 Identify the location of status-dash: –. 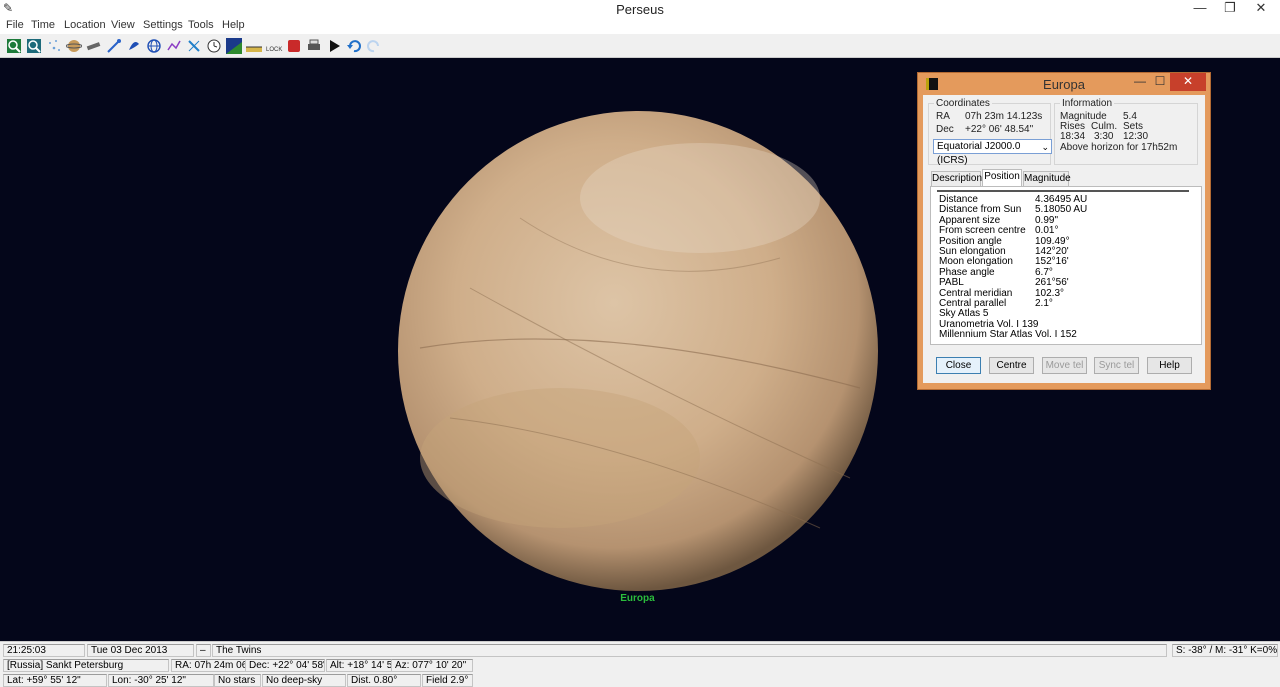
(203, 650).